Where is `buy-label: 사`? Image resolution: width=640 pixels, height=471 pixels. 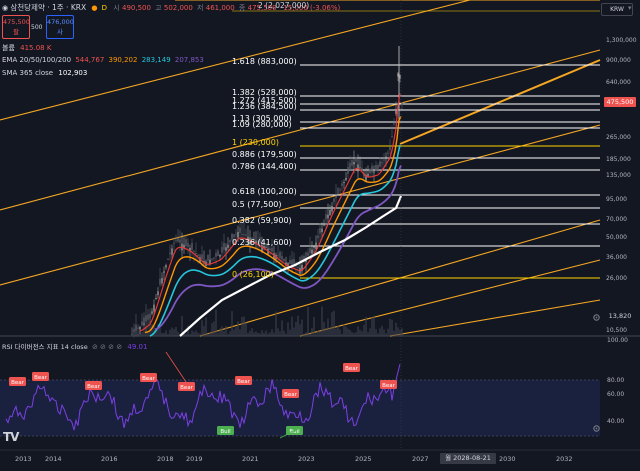
buy-label: 사 is located at coordinates (60, 32).